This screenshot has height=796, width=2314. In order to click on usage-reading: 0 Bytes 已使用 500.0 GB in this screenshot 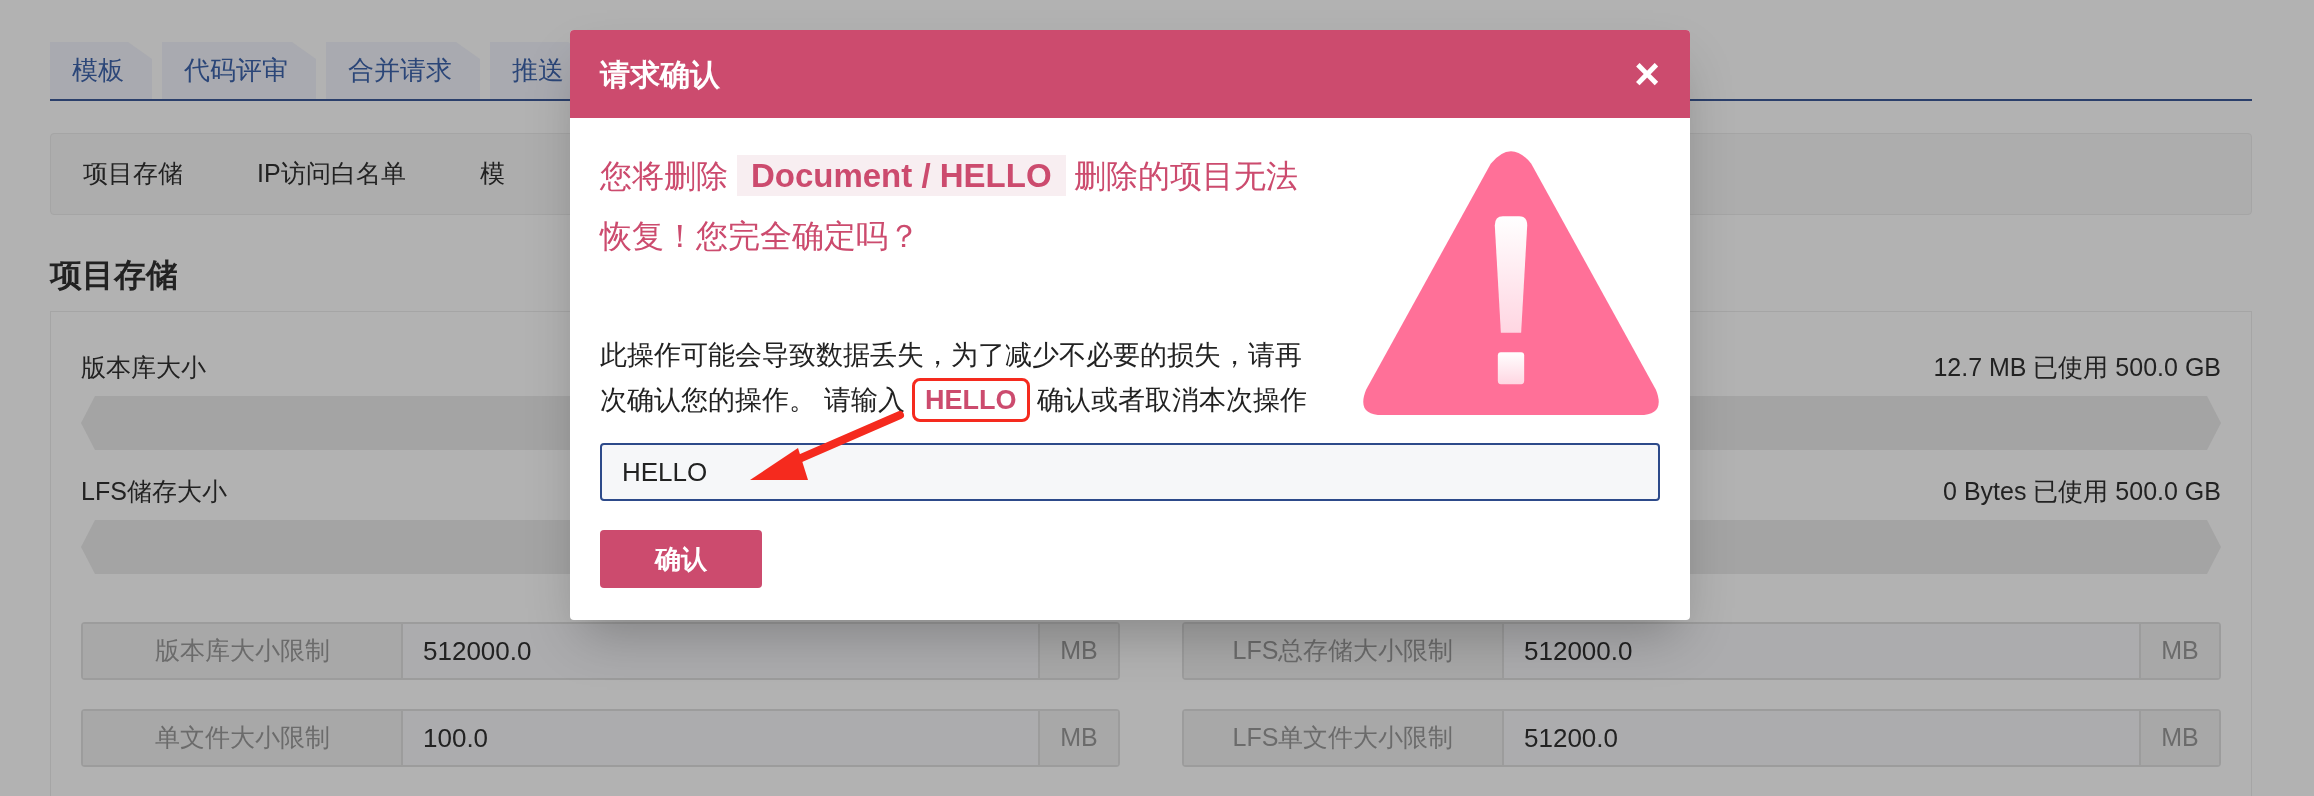, I will do `click(2082, 491)`.